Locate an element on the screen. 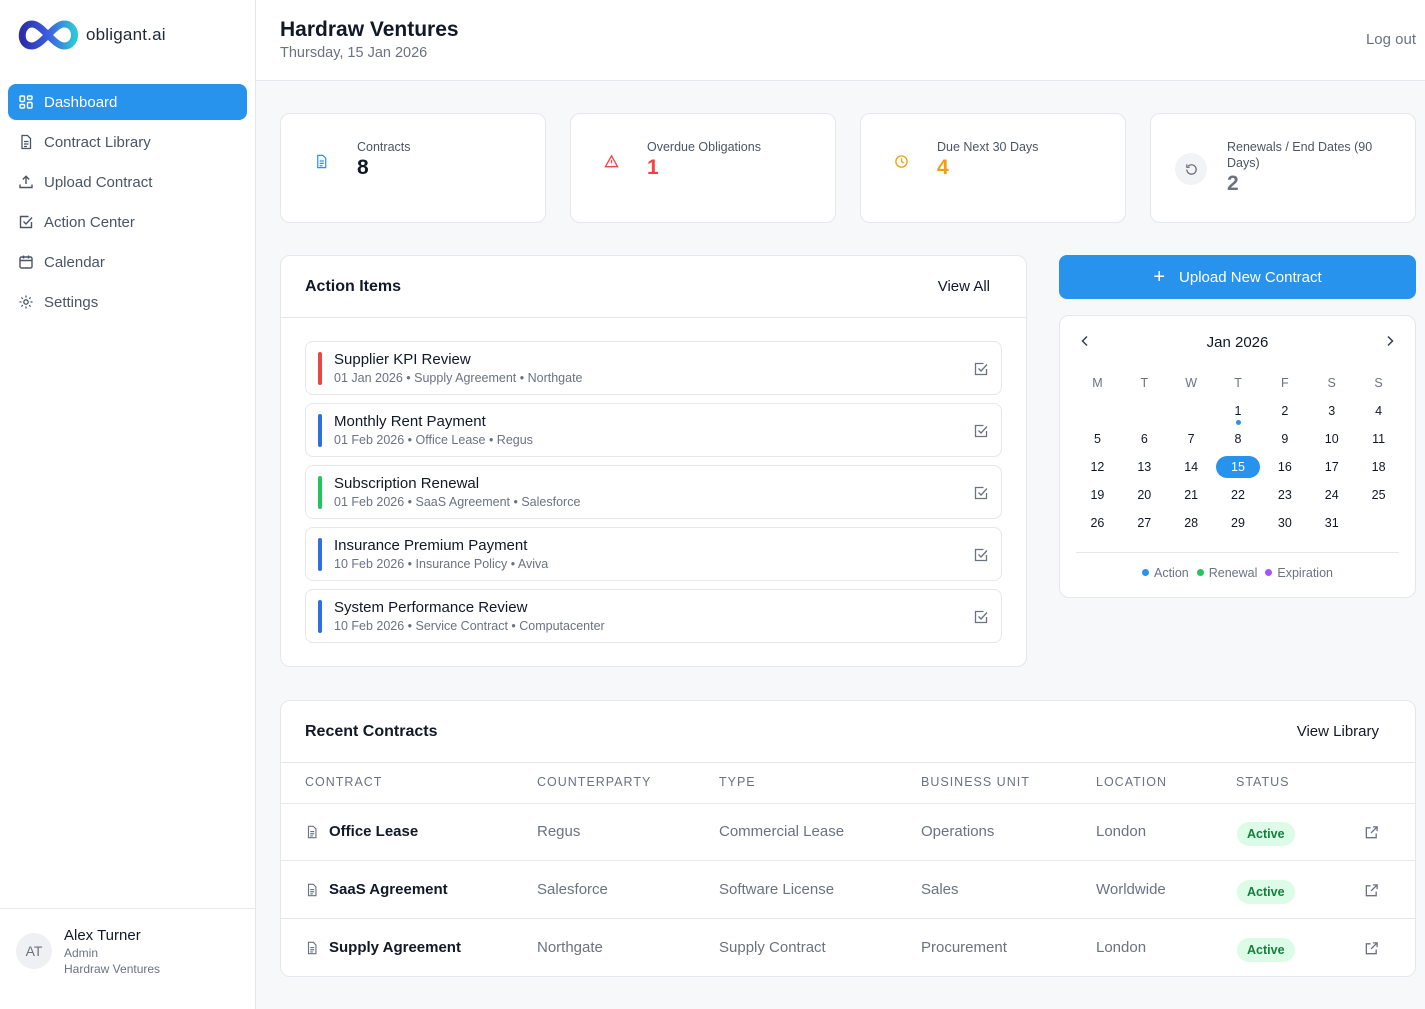 The image size is (1425, 1009). sidebar-item-calendar: Calendar is located at coordinates (127, 262).